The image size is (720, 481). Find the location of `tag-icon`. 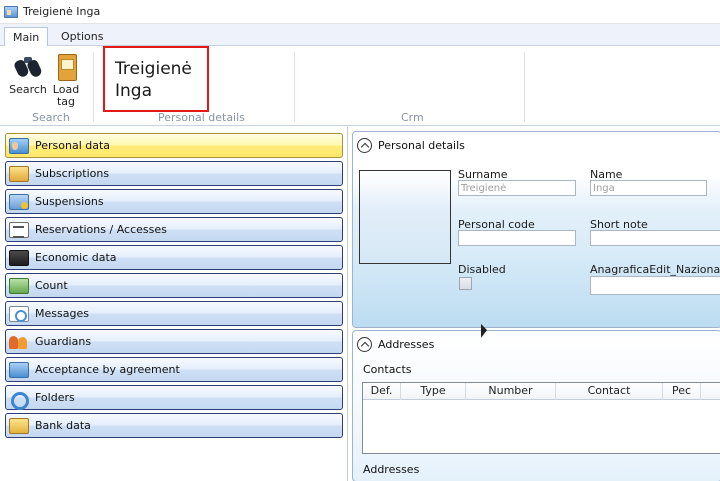

tag-icon is located at coordinates (66, 67).